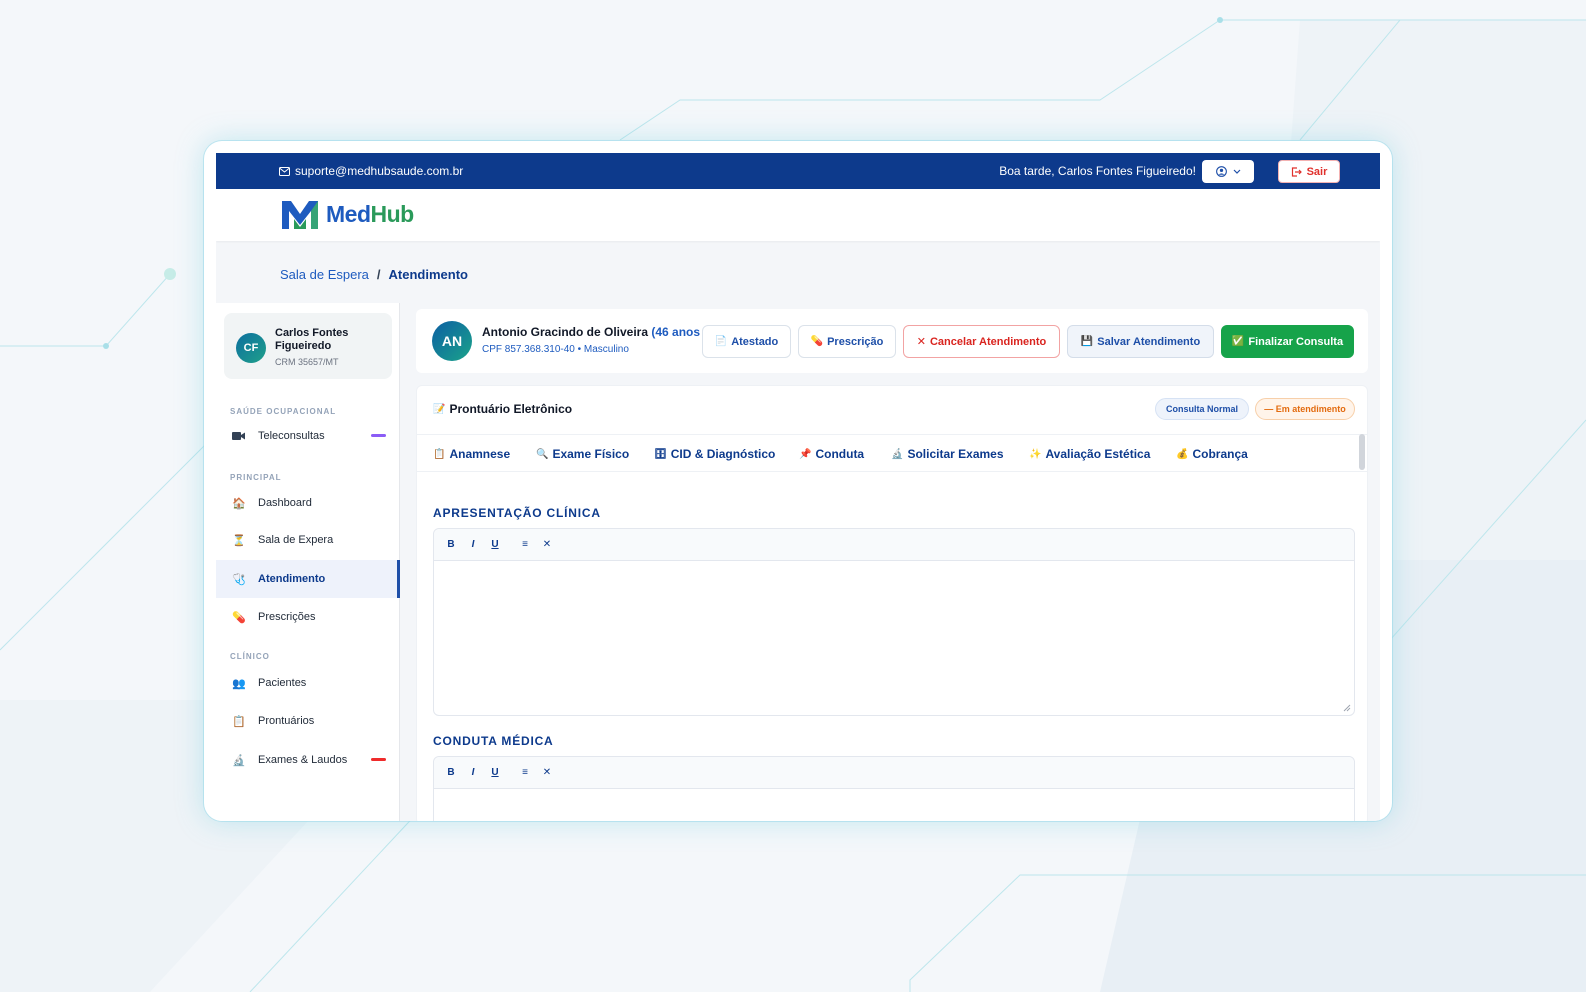 This screenshot has width=1586, height=992. I want to click on tab-anamnese: 📋 Anamnese, so click(471, 454).